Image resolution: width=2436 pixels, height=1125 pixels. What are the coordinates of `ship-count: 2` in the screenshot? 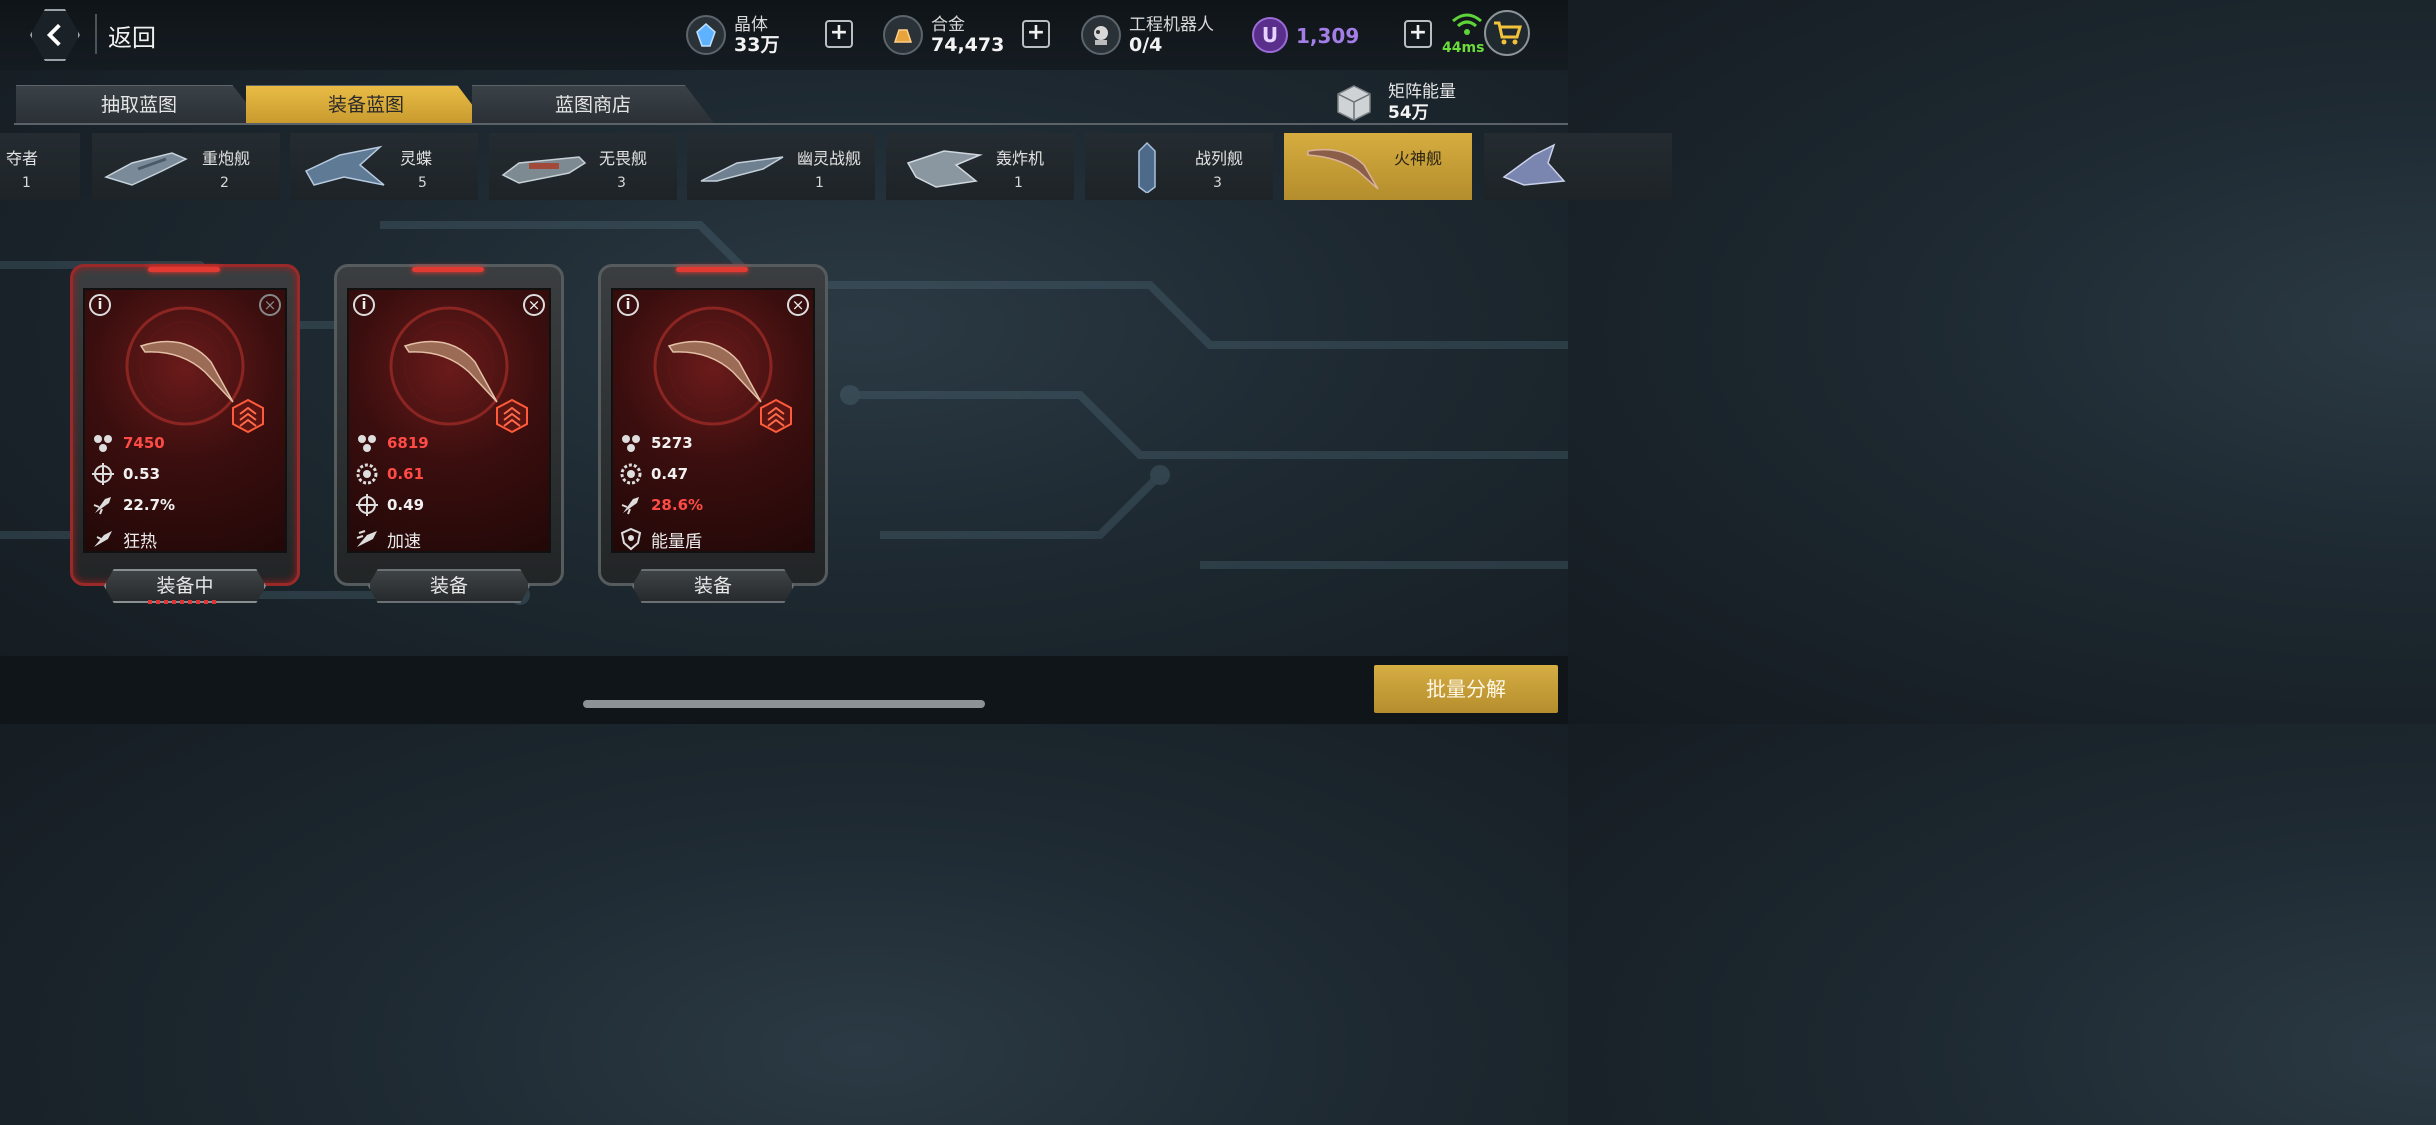 It's located at (224, 183).